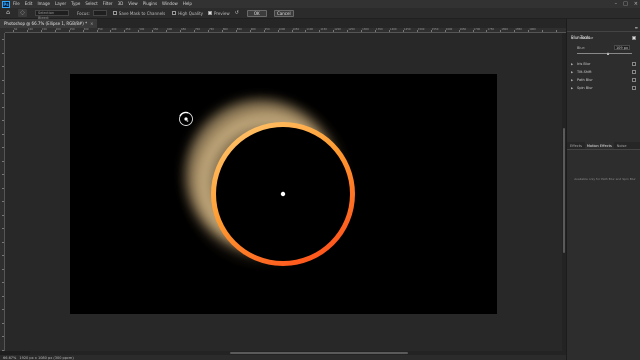 The height and width of the screenshot is (360, 640). Describe the element at coordinates (581, 48) in the screenshot. I see `blur-label: Blur:` at that location.